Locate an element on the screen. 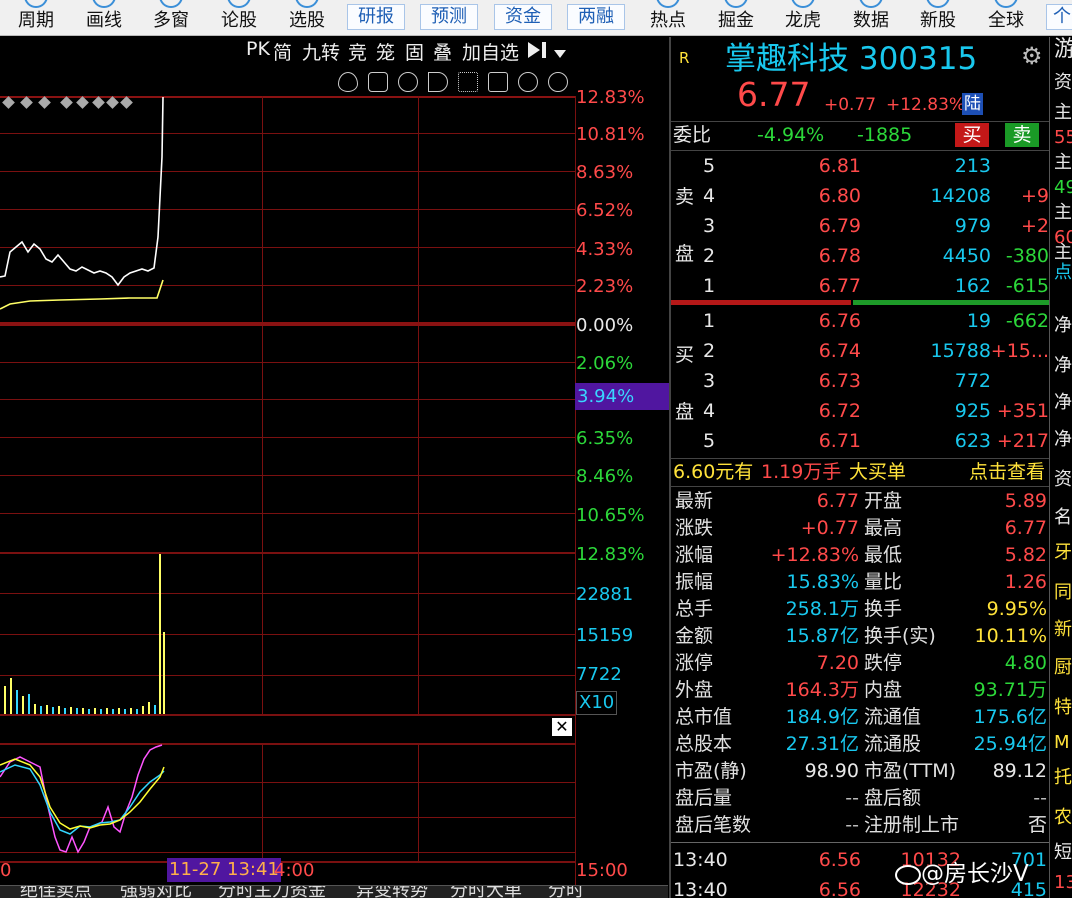 The width and height of the screenshot is (1072, 898). margin-button: 两融 is located at coordinates (596, 17).